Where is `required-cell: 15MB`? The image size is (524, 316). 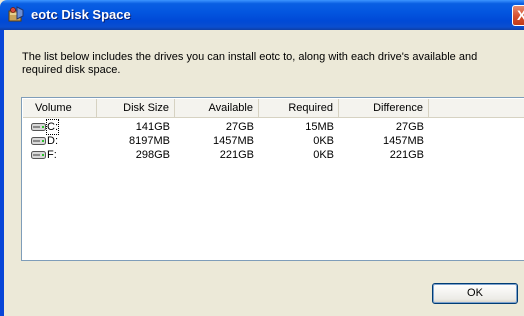
required-cell: 15MB is located at coordinates (319, 127).